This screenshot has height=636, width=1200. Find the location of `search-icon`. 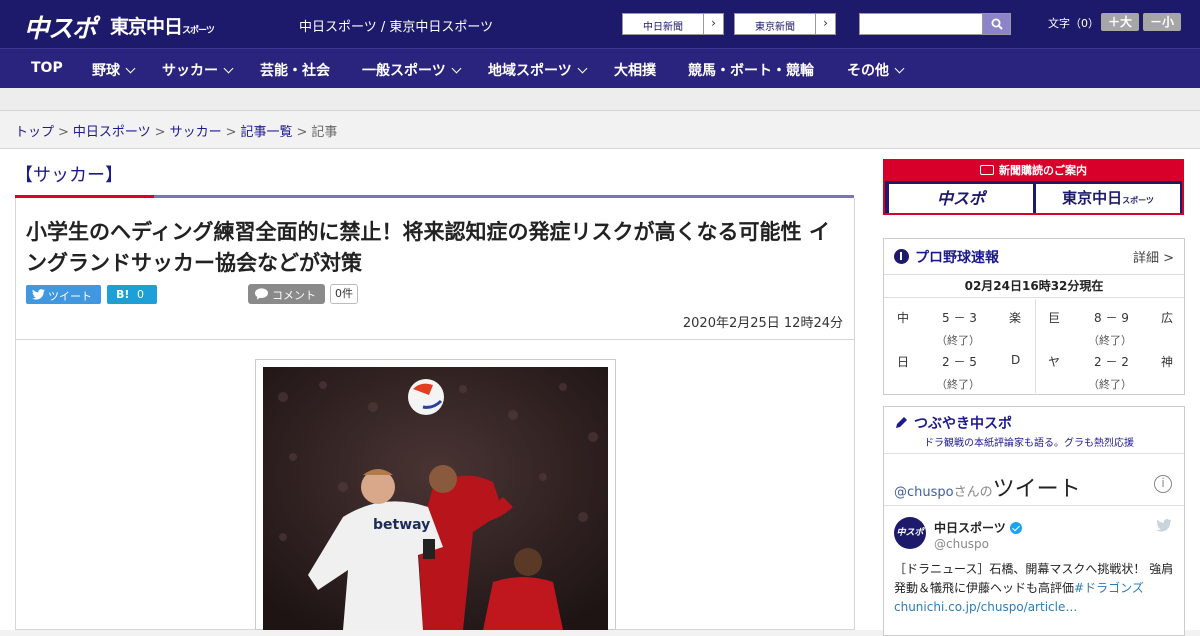

search-icon is located at coordinates (997, 24).